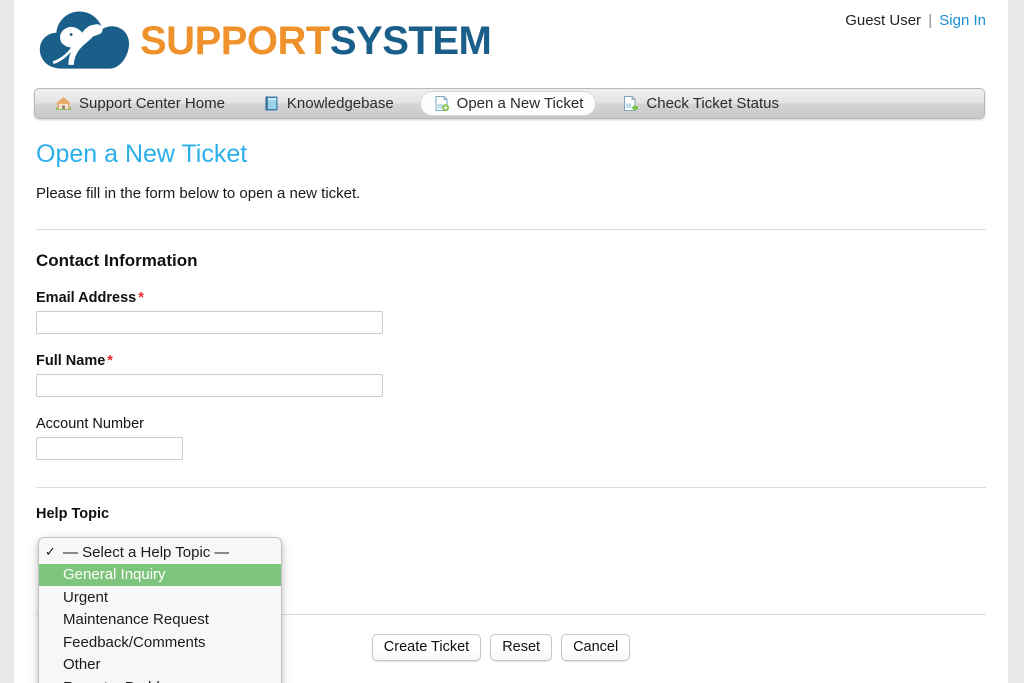  I want to click on field-full-name: Full Name *, so click(511, 365).